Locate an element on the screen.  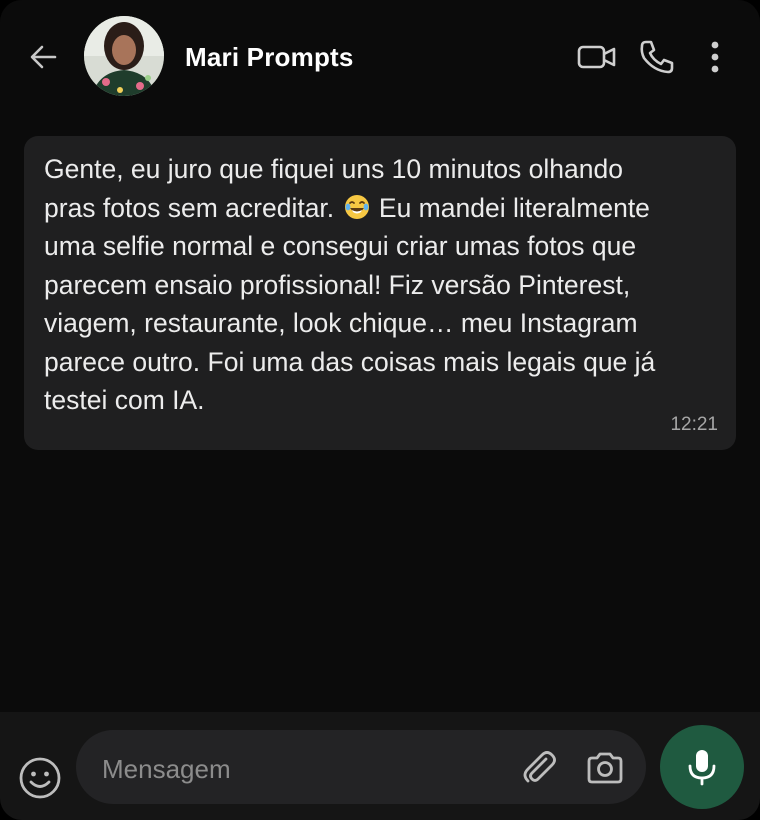
camera-button is located at coordinates (605, 768).